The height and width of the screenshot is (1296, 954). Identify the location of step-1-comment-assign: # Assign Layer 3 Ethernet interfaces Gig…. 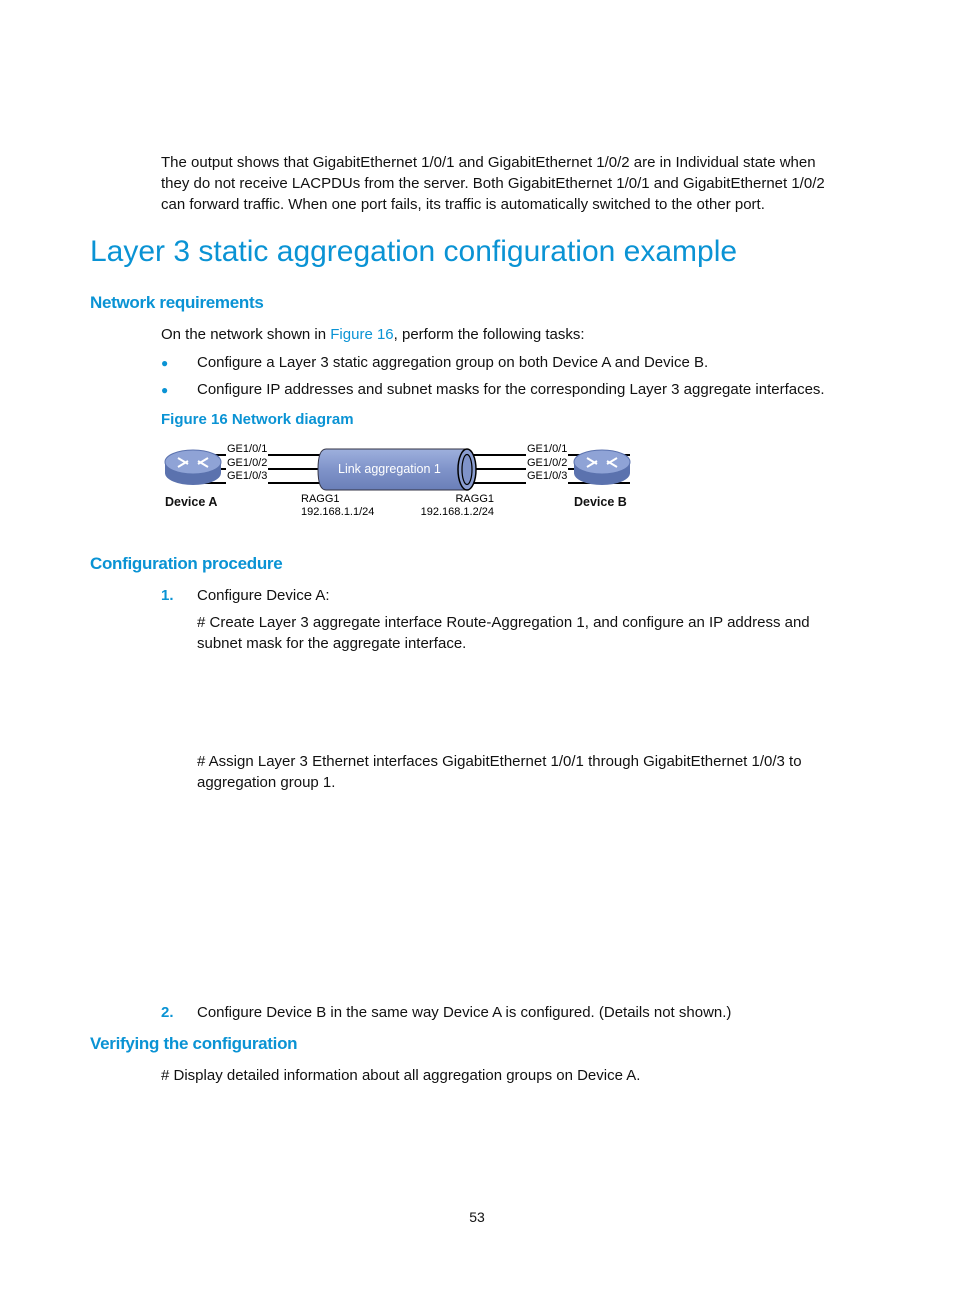
(499, 772).